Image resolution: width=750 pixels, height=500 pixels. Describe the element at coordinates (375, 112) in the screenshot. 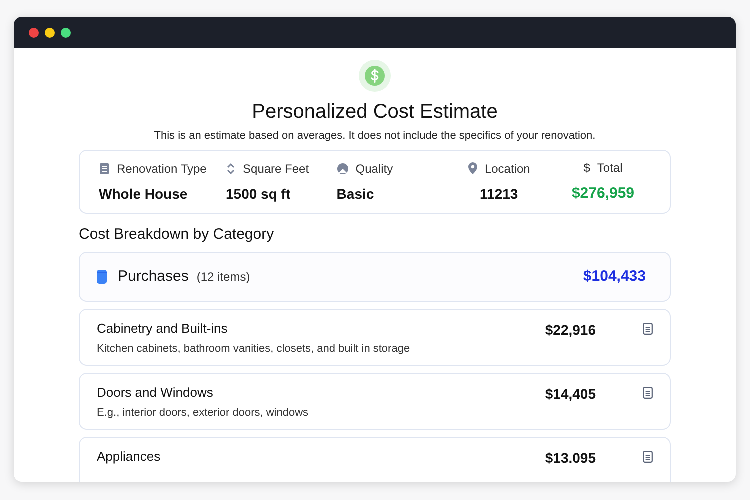

I see `page-title: Personalized Cost Estimate` at that location.